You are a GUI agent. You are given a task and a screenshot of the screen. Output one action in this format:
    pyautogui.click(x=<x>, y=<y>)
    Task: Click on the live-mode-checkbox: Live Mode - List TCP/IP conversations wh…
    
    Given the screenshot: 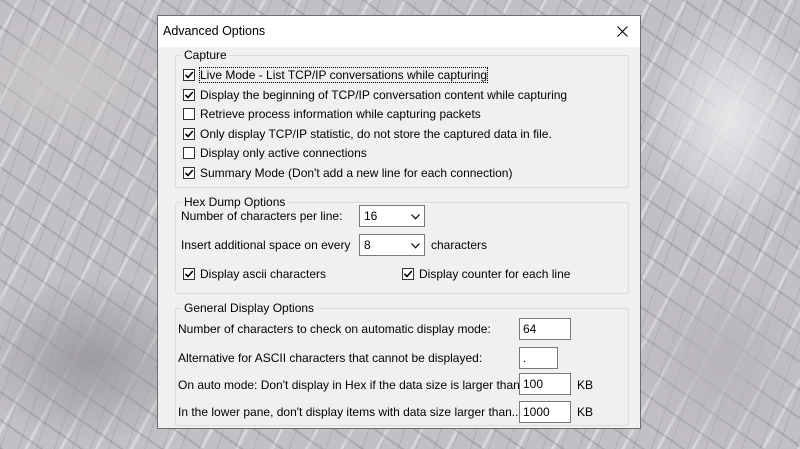 What is the action you would take?
    pyautogui.click(x=336, y=75)
    